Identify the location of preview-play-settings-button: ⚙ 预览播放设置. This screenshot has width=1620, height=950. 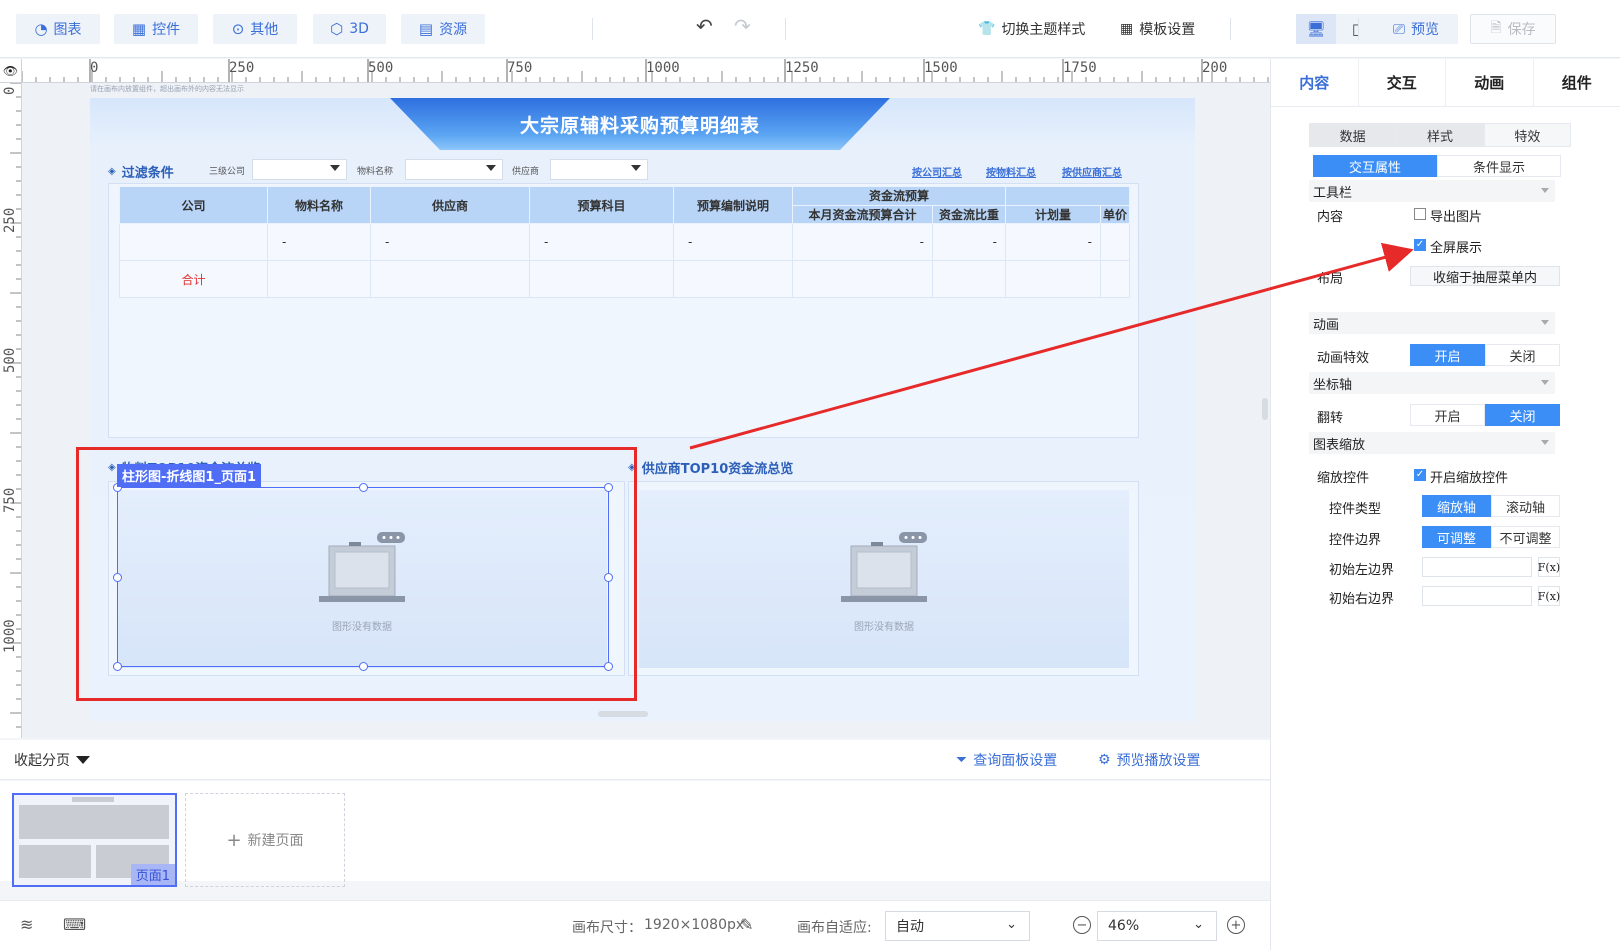
(1149, 760).